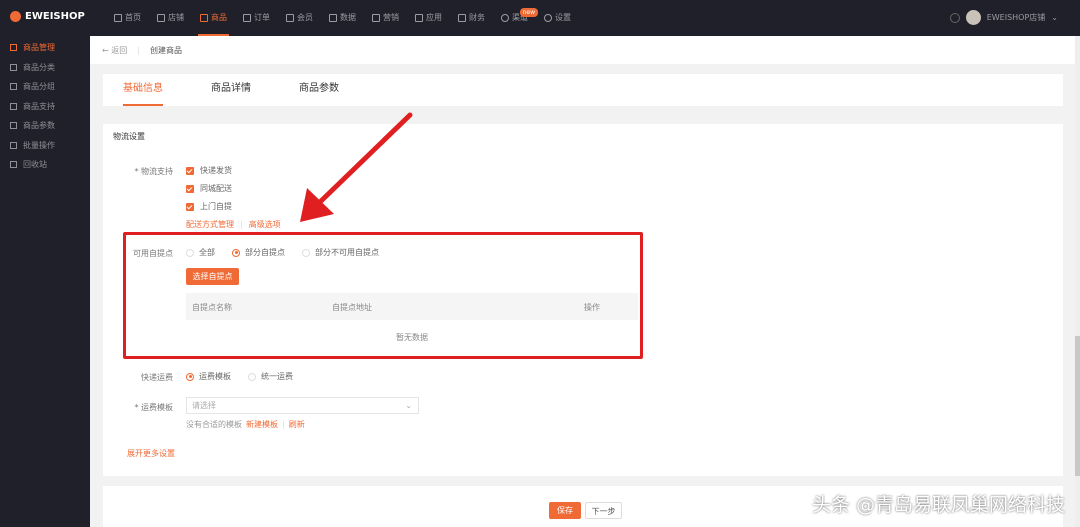  I want to click on annotation-arrow-icon, so click(356, 167).